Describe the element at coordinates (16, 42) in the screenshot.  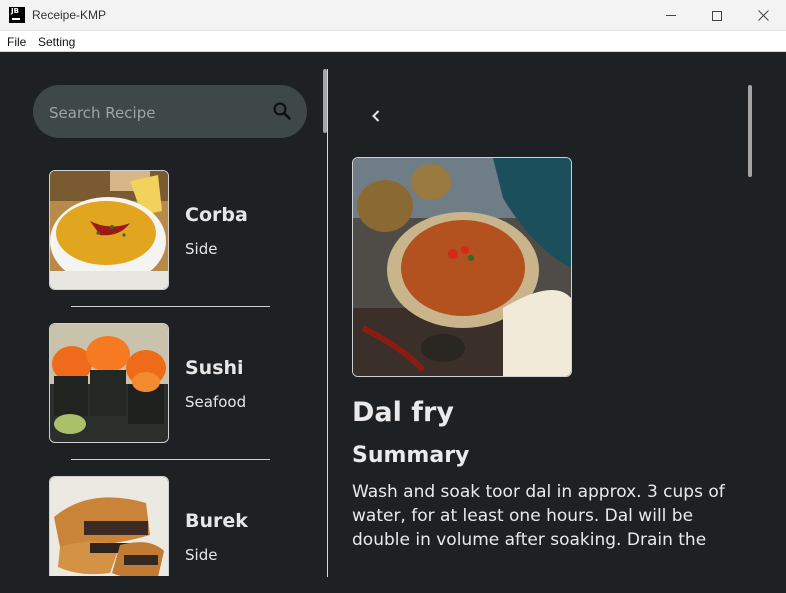
I see `menu-file: File` at that location.